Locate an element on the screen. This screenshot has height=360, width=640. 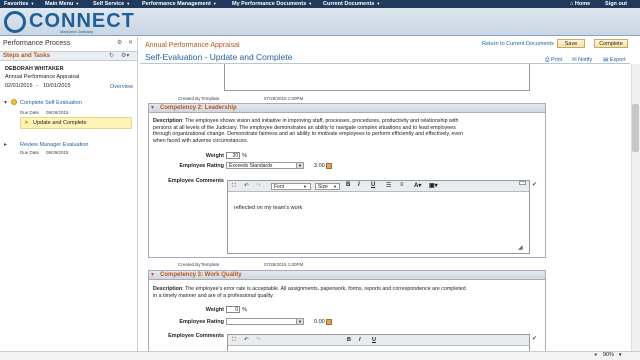
nav-performance-management: Performance Management ▼ is located at coordinates (179, 4).